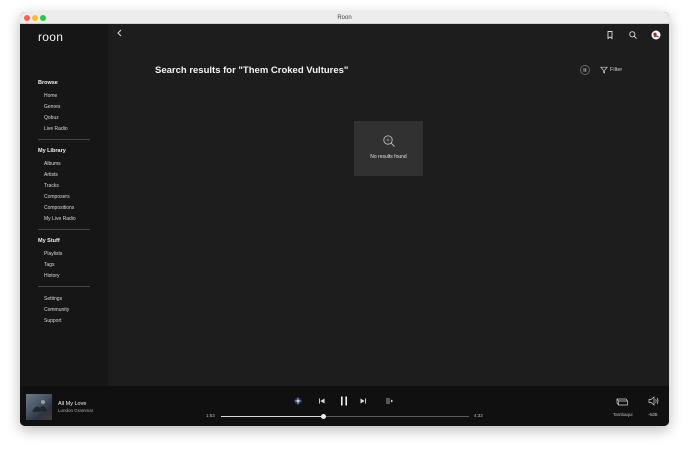 This screenshot has height=452, width=690. Describe the element at coordinates (75, 410) in the screenshot. I see `track-artist: London Grammar` at that location.